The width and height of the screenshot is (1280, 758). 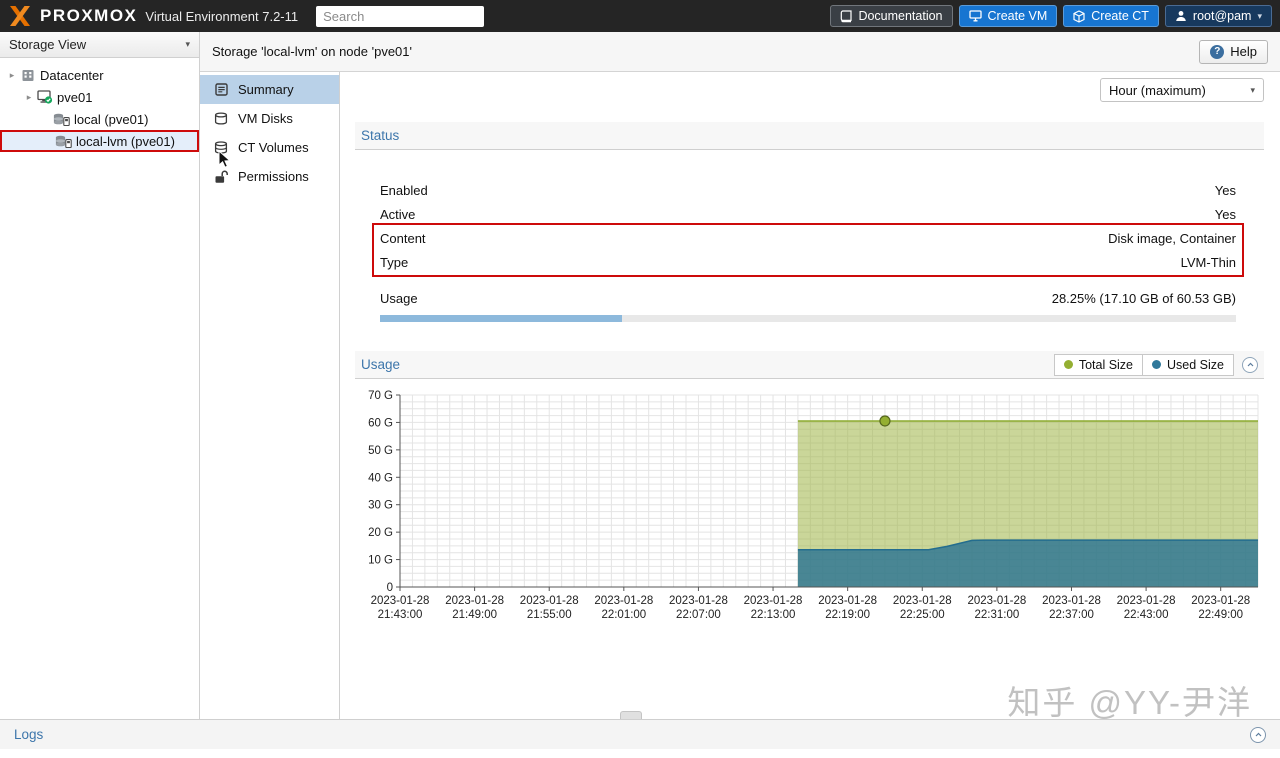 I want to click on tab-summary: Summary, so click(x=269, y=89).